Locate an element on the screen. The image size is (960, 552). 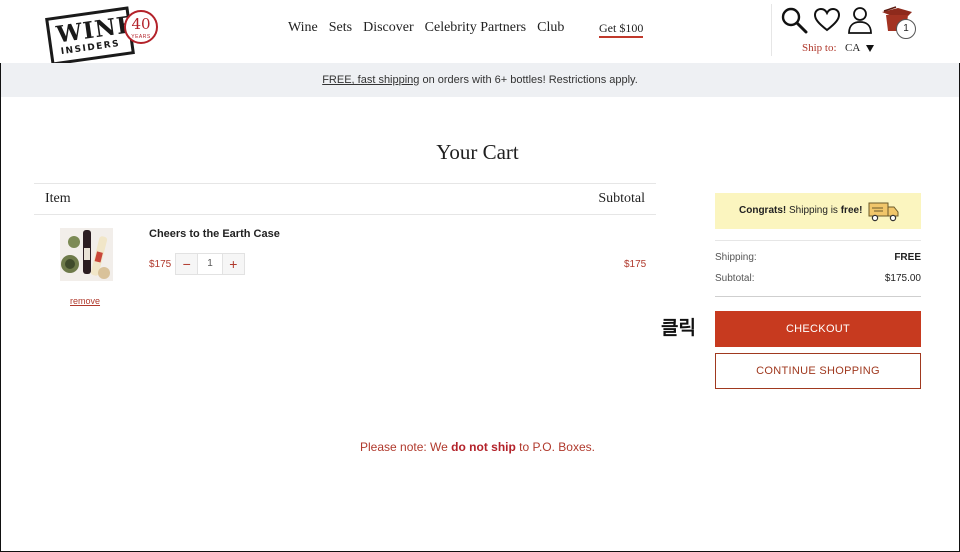
search-icon is located at coordinates (794, 20).